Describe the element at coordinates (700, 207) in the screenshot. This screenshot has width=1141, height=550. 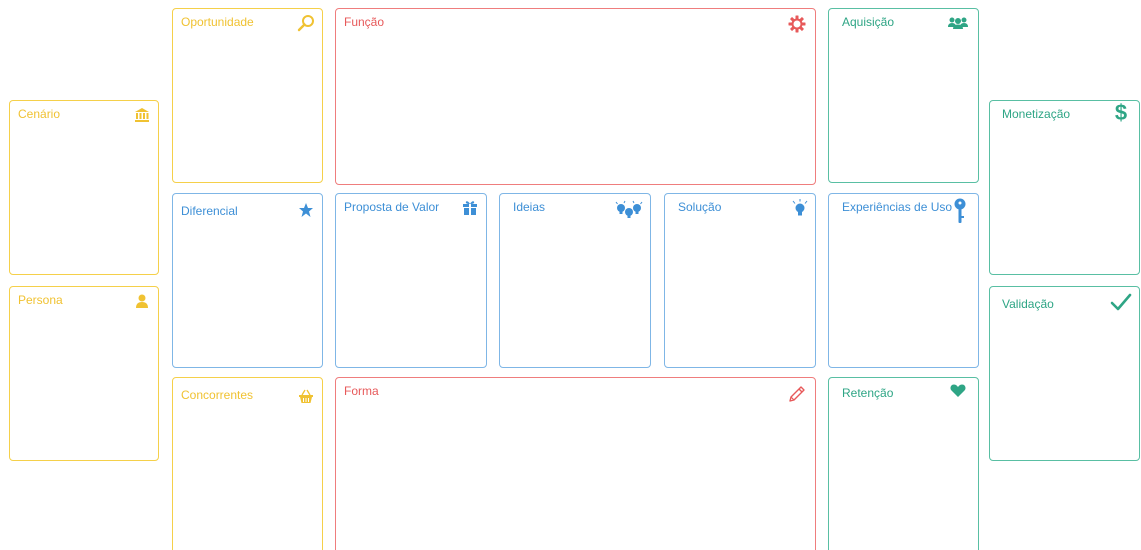
I see `card-solucao-title: Solução` at that location.